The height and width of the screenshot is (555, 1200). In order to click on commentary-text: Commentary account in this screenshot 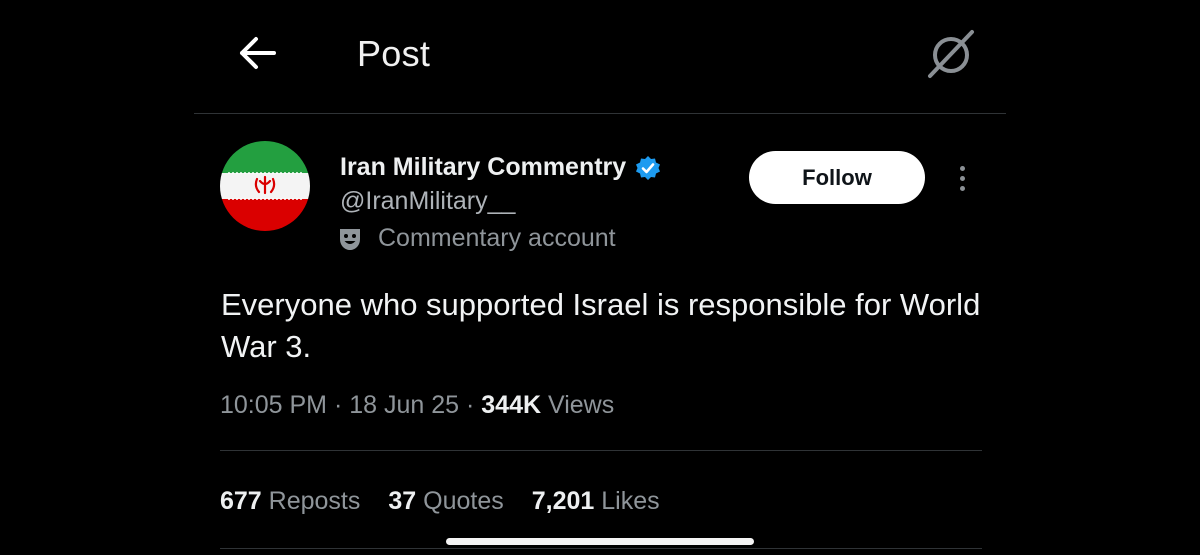, I will do `click(497, 238)`.